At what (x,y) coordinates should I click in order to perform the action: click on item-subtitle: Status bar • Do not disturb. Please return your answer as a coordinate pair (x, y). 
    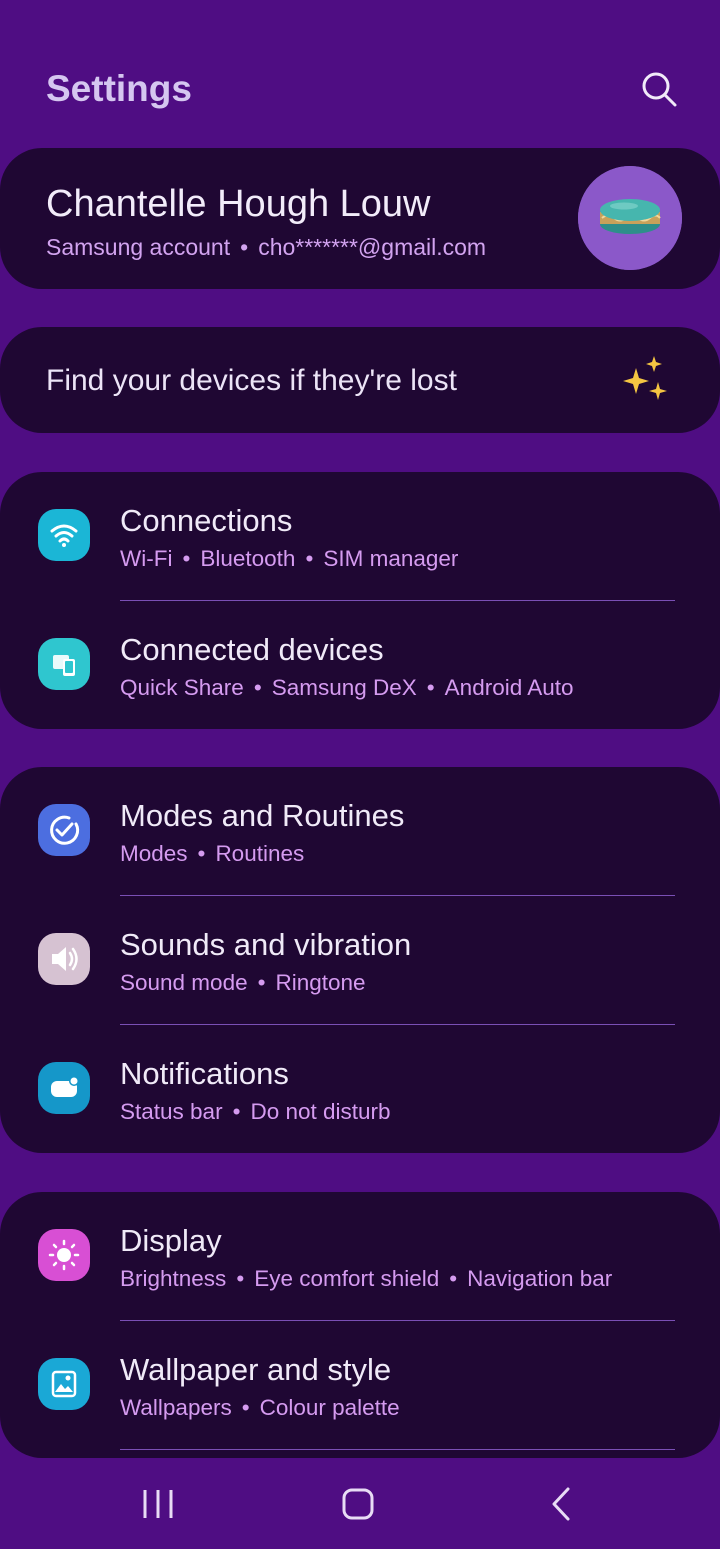
    Looking at the image, I should click on (255, 1112).